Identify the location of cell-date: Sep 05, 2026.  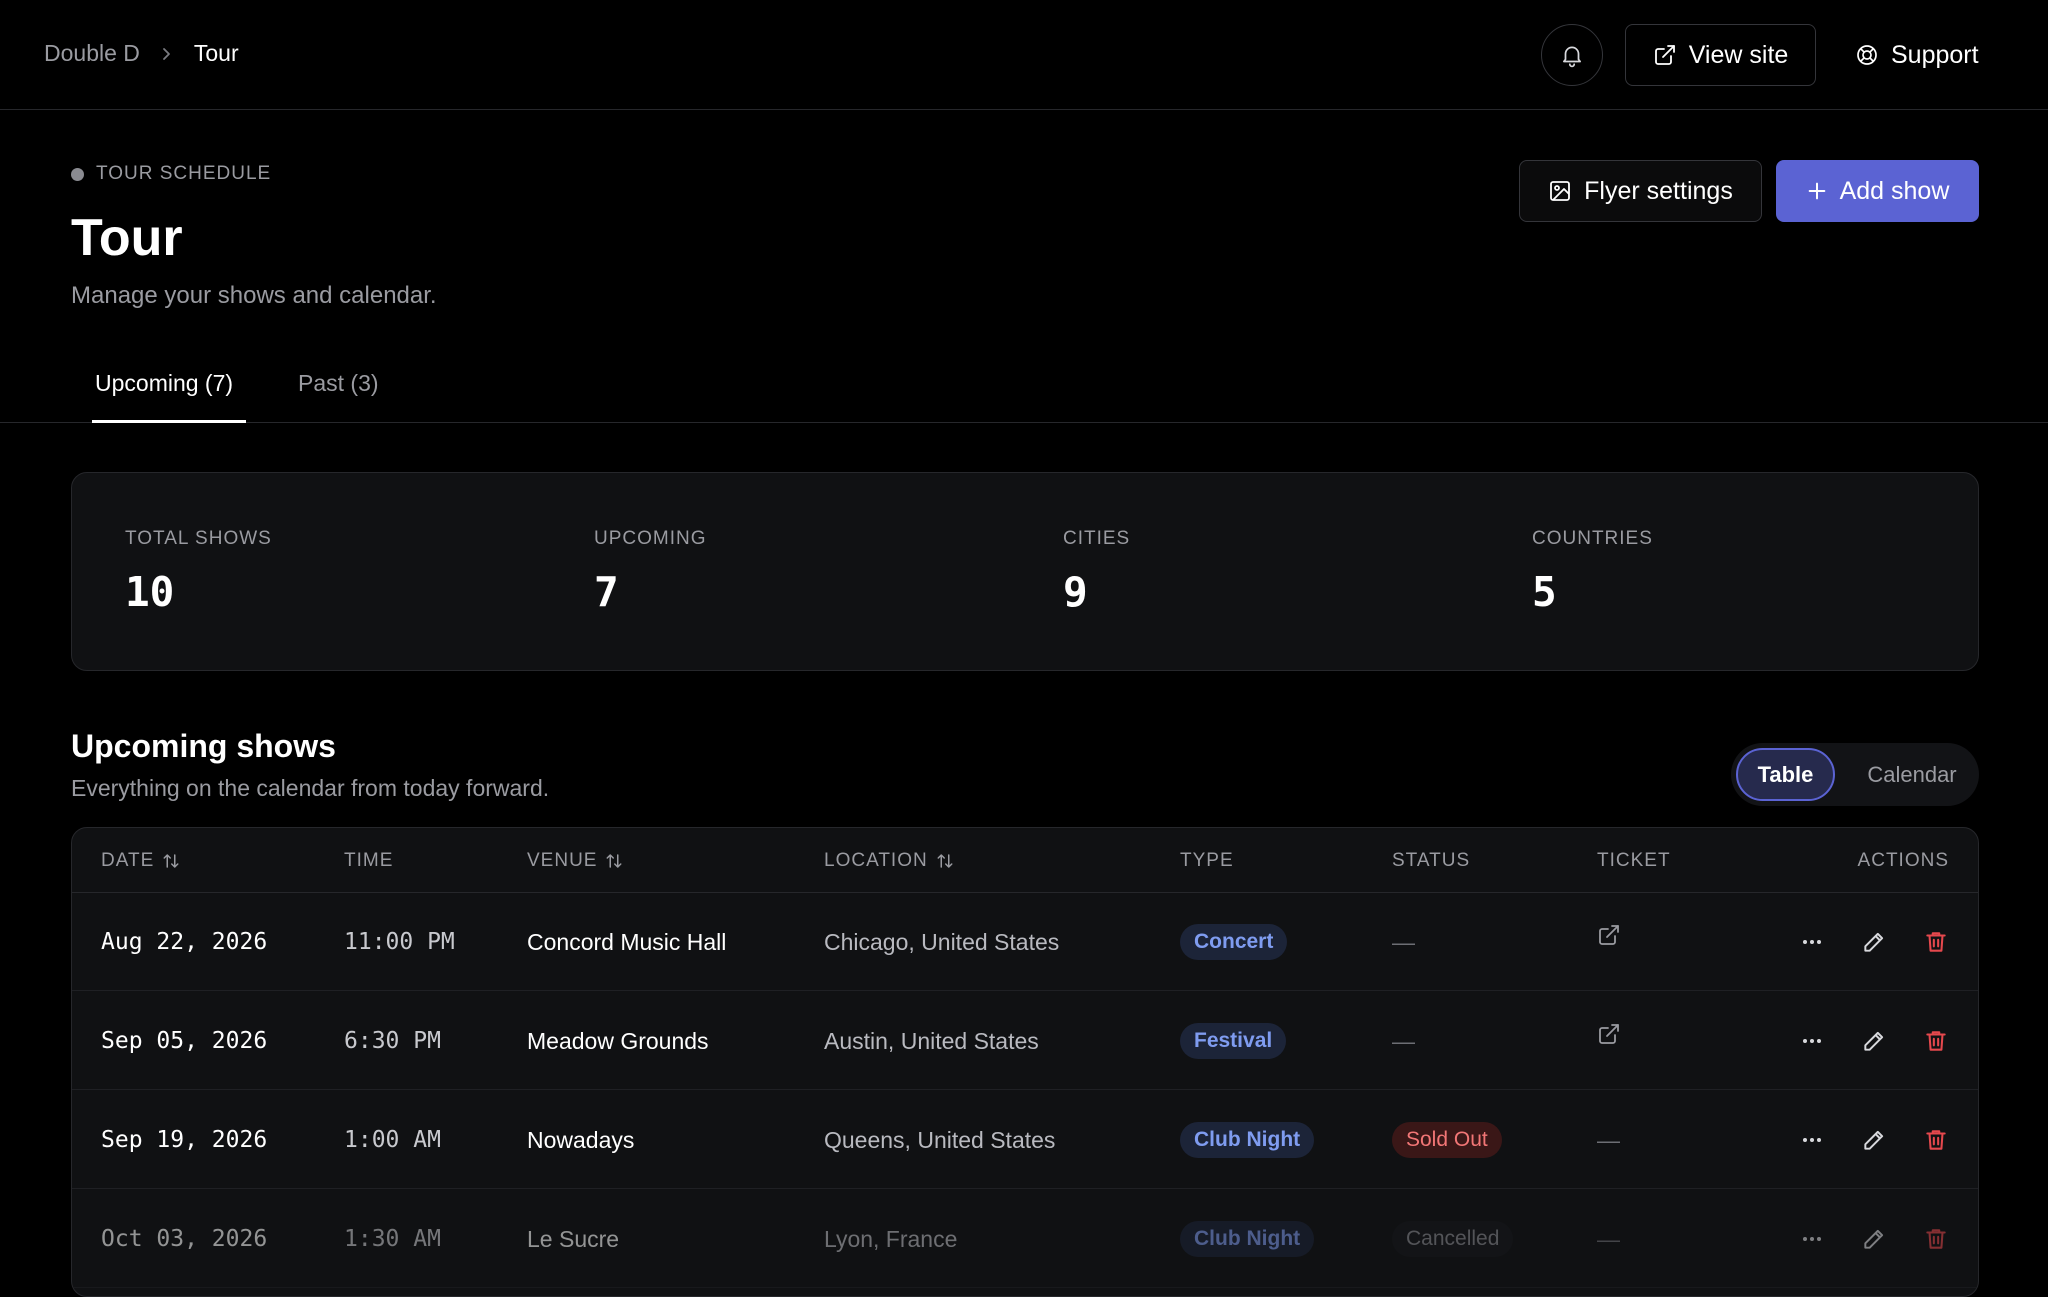
(184, 1041).